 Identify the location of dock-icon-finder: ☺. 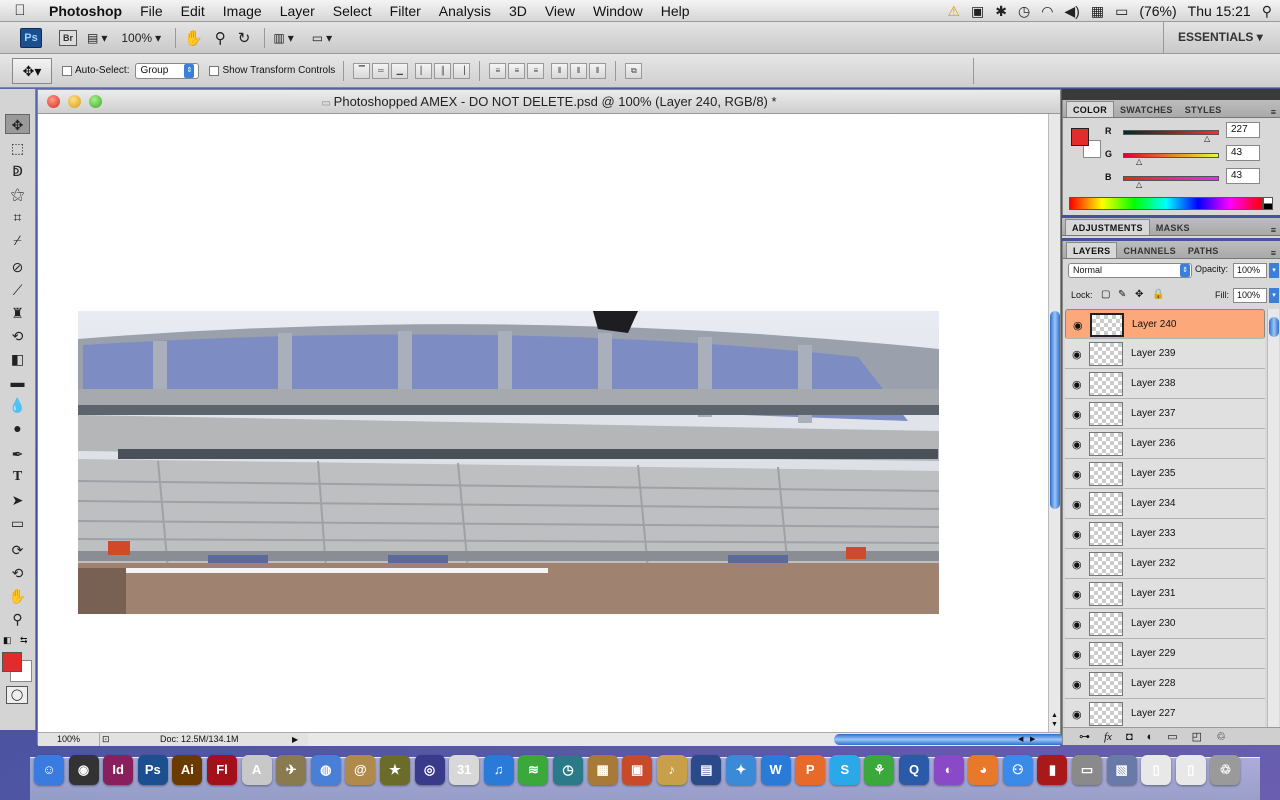
(49, 770).